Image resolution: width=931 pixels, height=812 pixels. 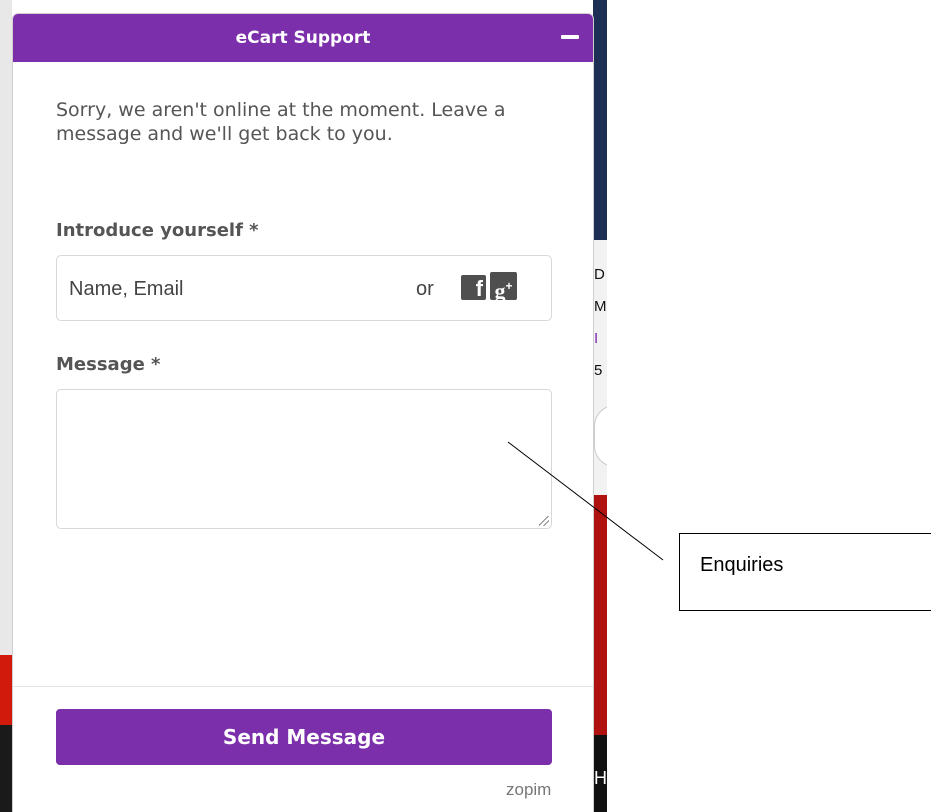 I want to click on message-label: Message *, so click(x=108, y=364).